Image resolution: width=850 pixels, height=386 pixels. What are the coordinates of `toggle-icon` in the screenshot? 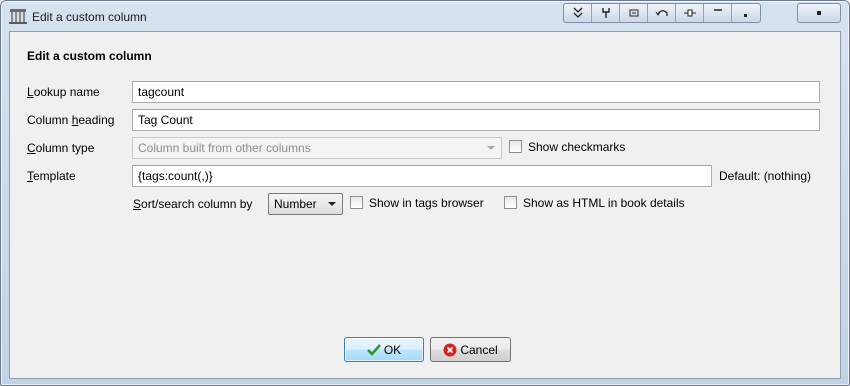 It's located at (690, 13).